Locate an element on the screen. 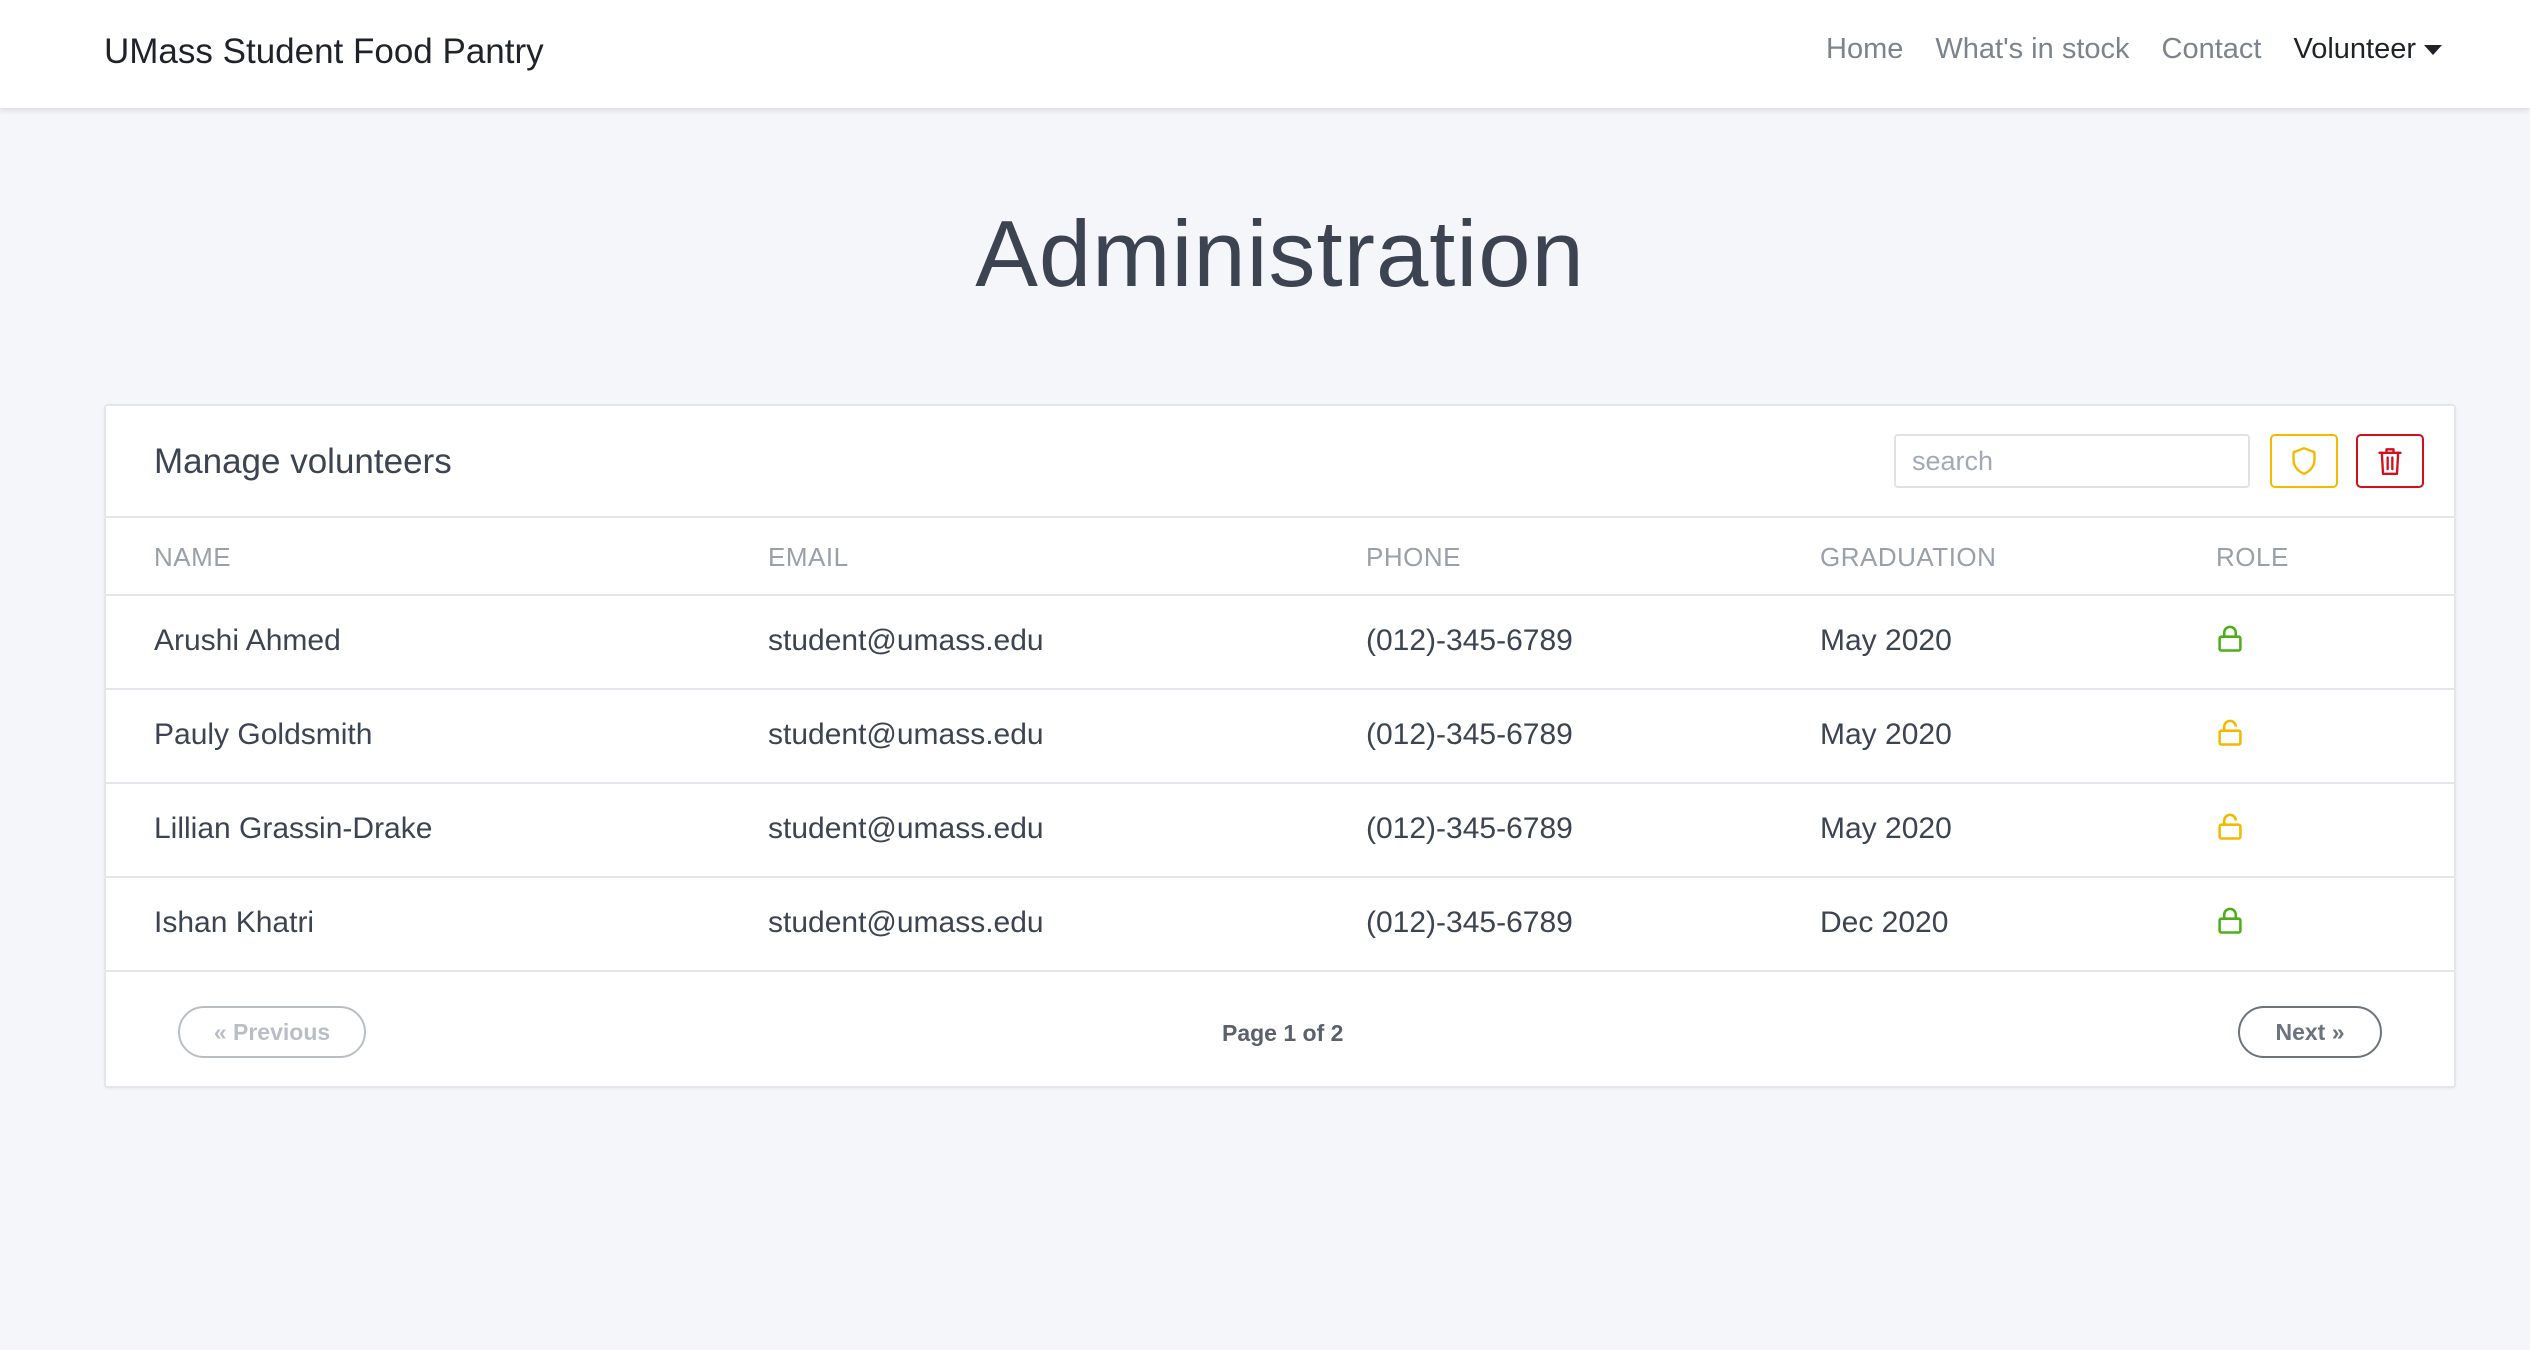 The image size is (2530, 1350). nav-links: Home What's in stock Contact Volunteer is located at coordinates (2134, 49).